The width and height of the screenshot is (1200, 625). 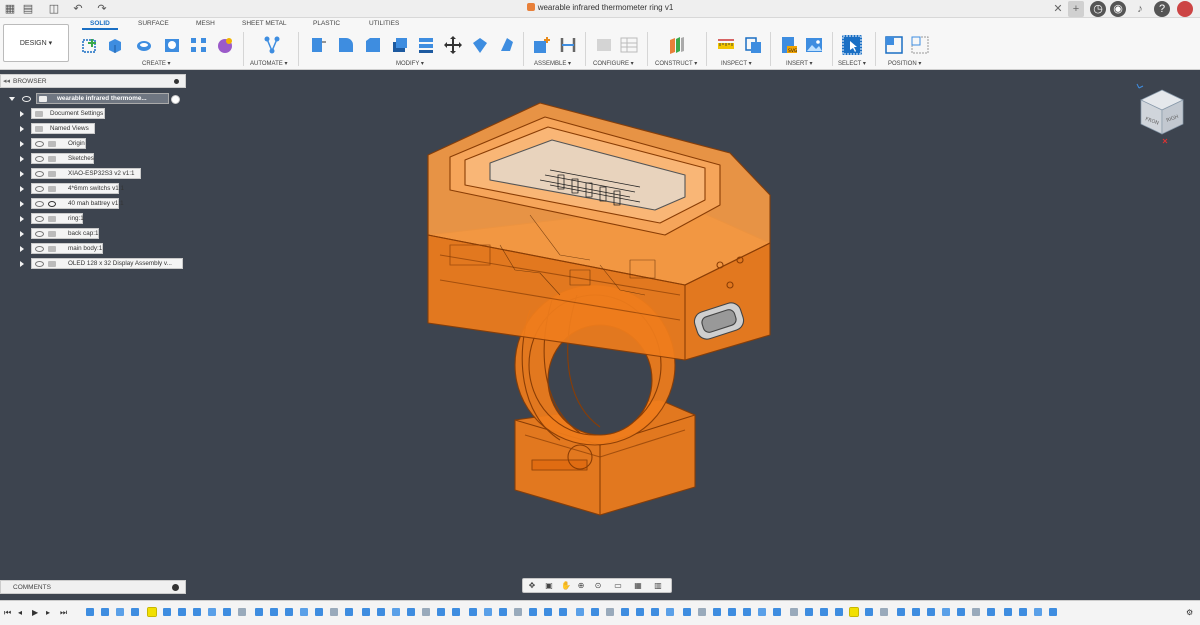 I want to click on position-revert-icon, so click(x=920, y=45).